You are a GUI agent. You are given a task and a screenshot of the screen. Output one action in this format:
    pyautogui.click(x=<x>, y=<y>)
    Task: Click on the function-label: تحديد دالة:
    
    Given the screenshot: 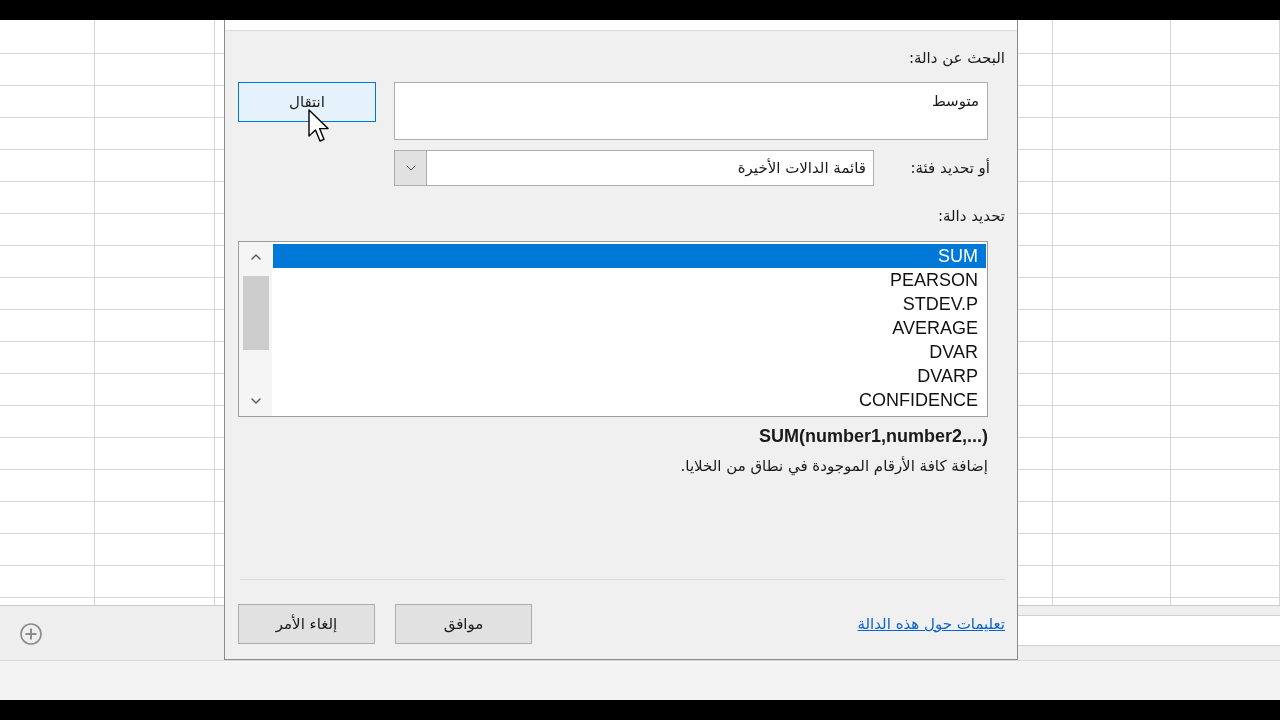 What is the action you would take?
    pyautogui.click(x=971, y=216)
    